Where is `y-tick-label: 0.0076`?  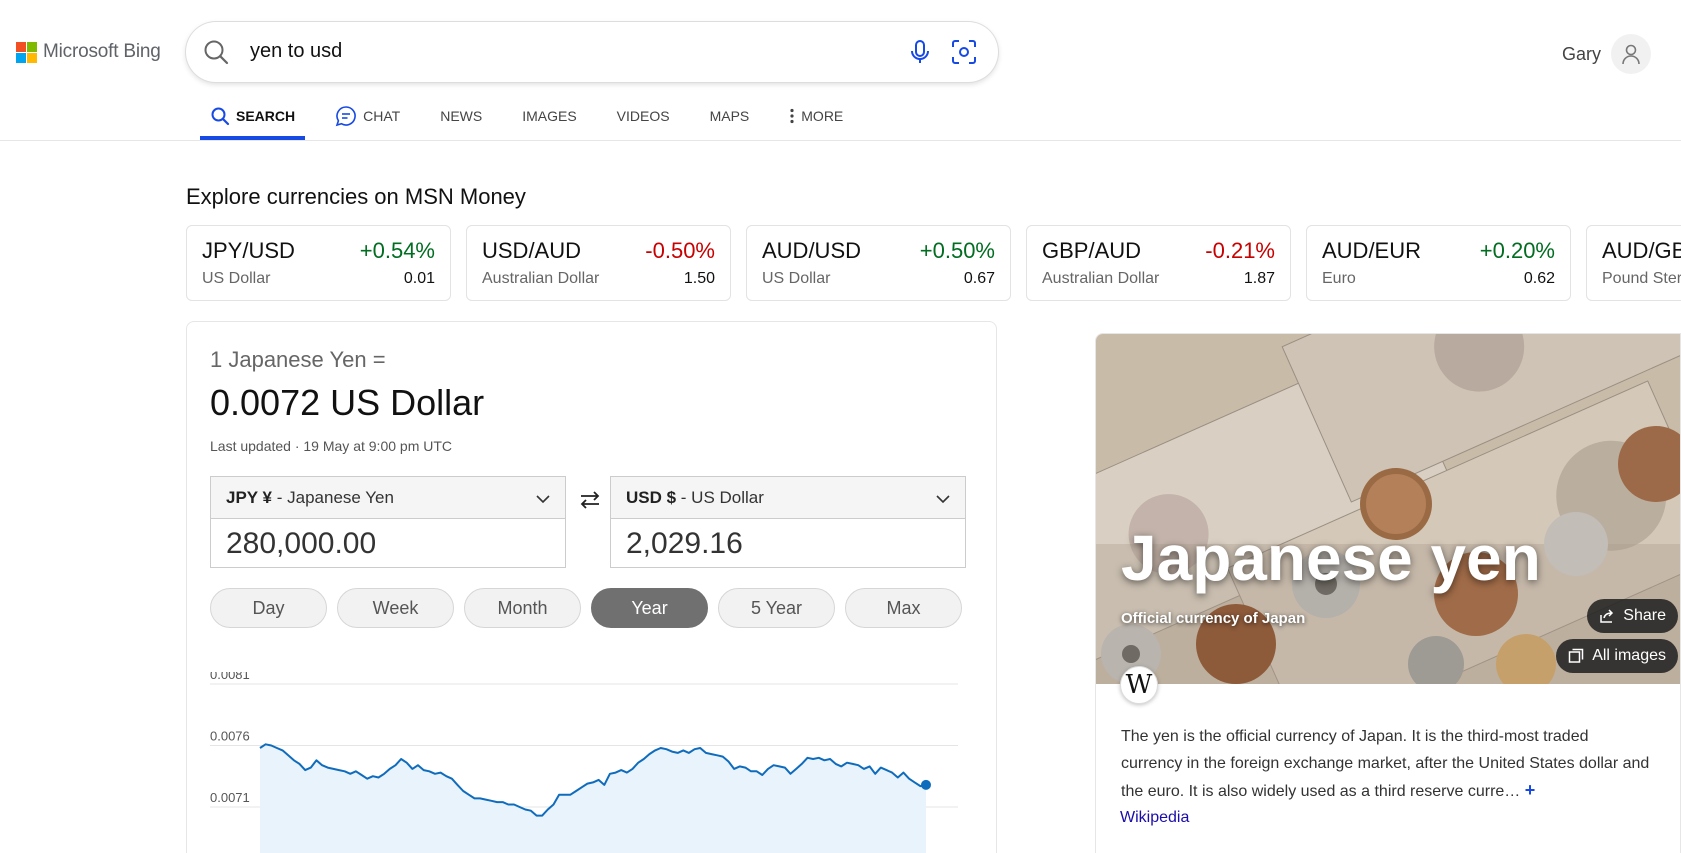
y-tick-label: 0.0076 is located at coordinates (230, 736).